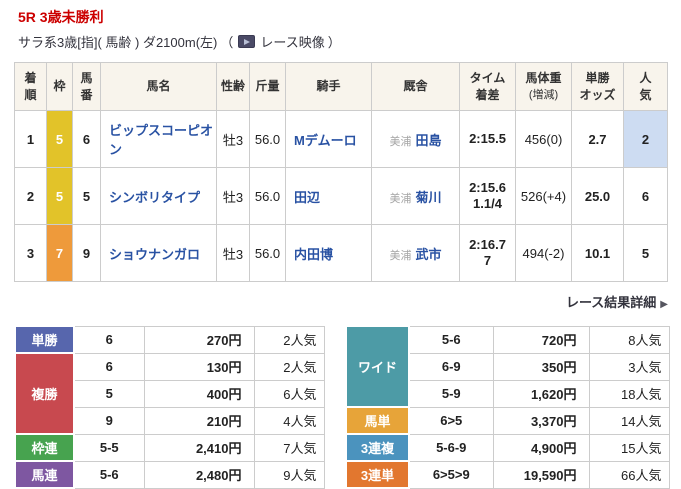 This screenshot has width=681, height=489. What do you see at coordinates (199, 339) in the screenshot?
I see `payout-cell: 270円` at bounding box center [199, 339].